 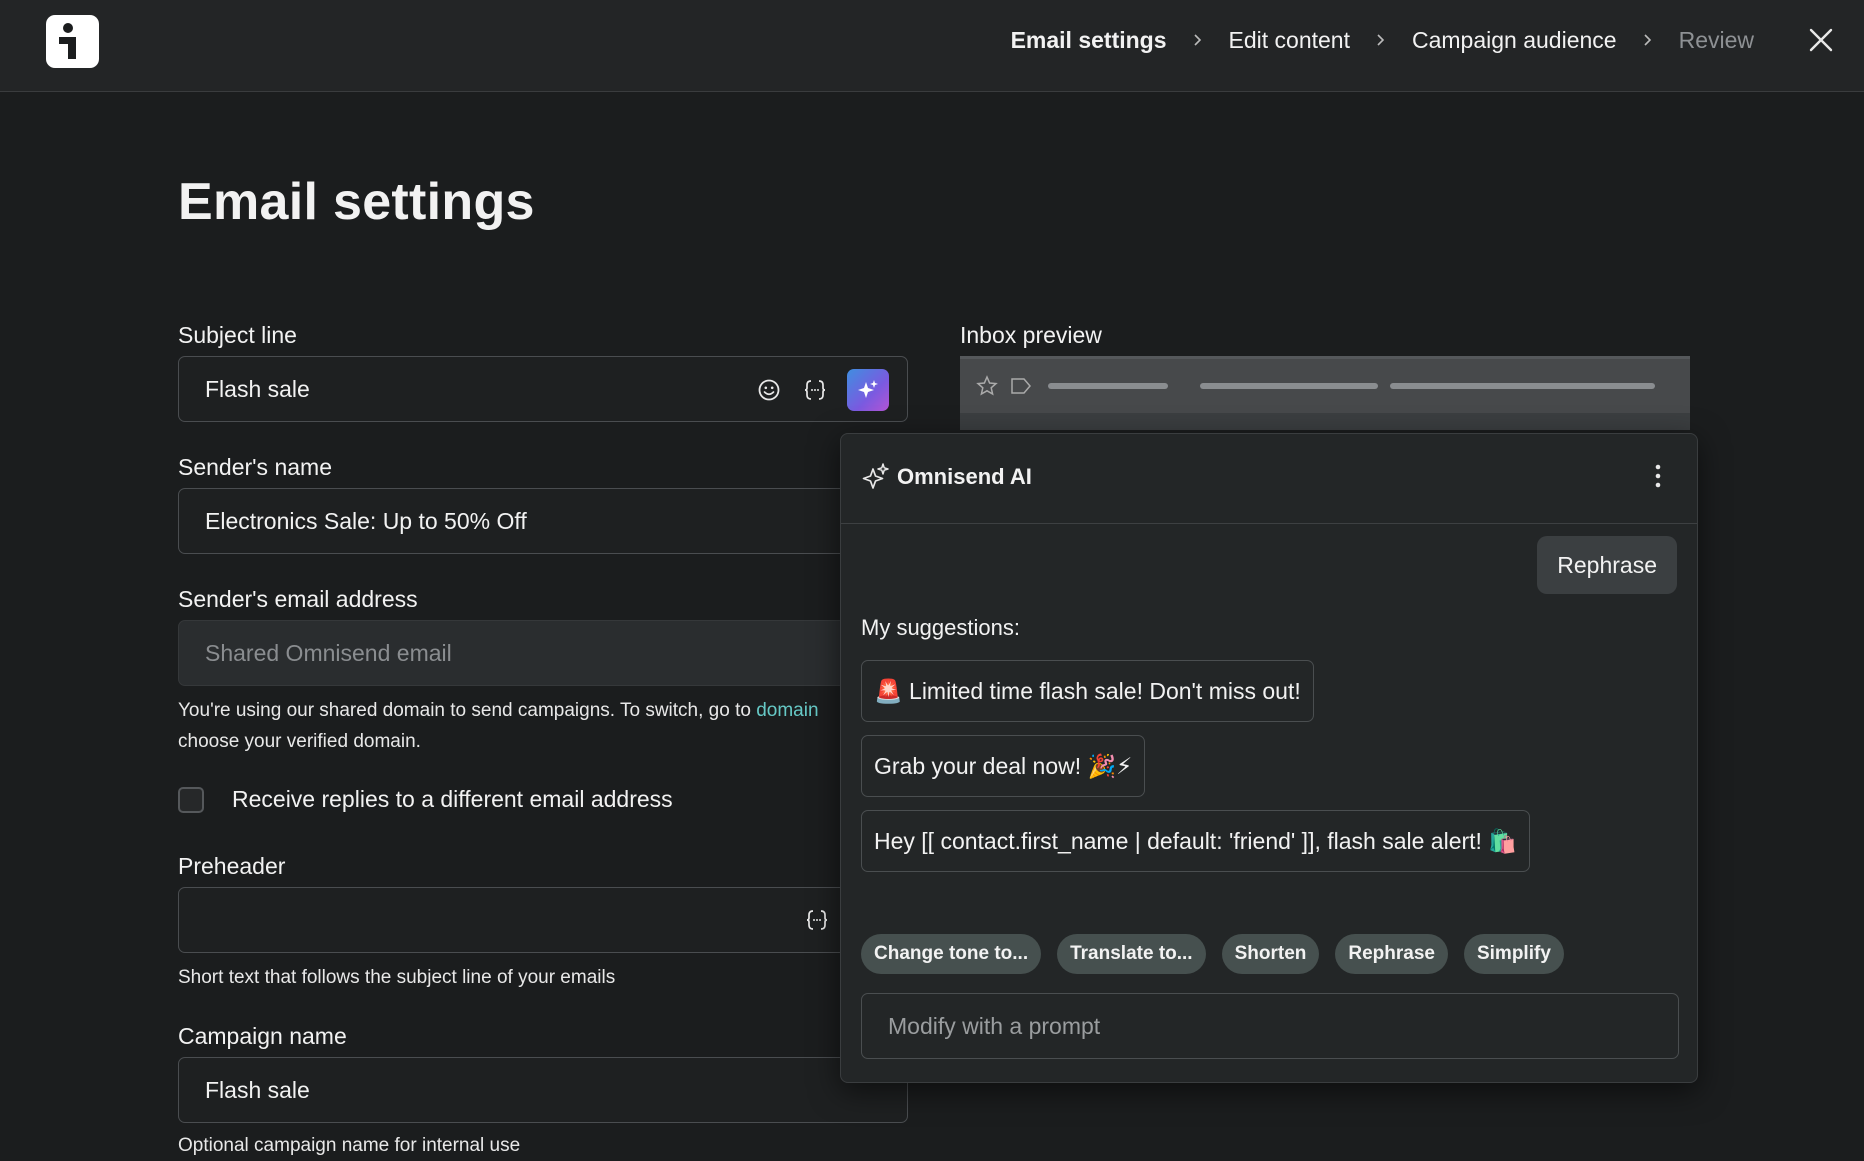 What do you see at coordinates (1513, 954) in the screenshot?
I see `chip-simplify: Simplify` at bounding box center [1513, 954].